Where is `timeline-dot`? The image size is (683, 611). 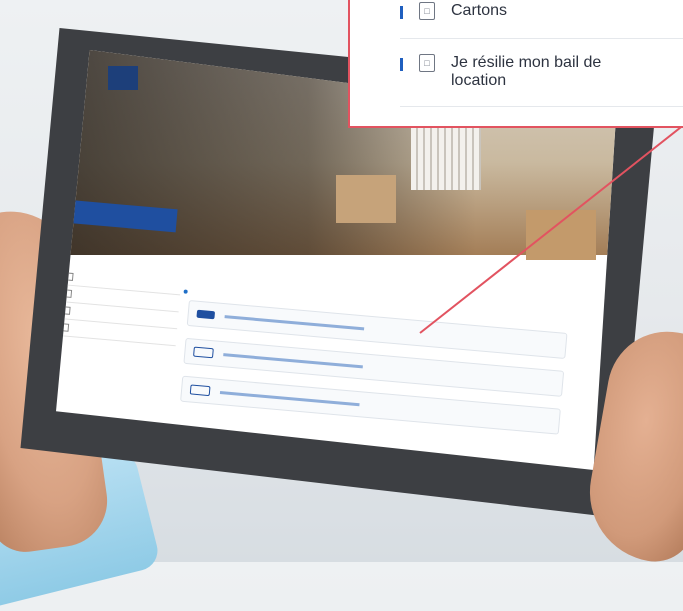 timeline-dot is located at coordinates (185, 291).